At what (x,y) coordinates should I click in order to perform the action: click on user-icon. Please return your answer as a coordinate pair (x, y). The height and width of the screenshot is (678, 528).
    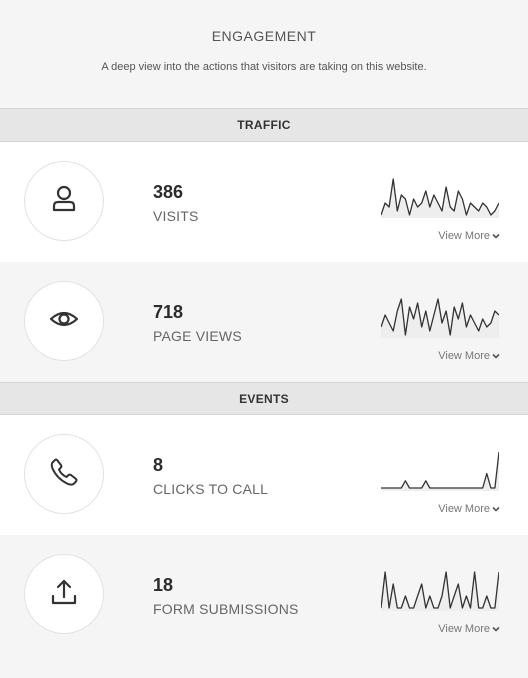
    Looking at the image, I should click on (64, 201).